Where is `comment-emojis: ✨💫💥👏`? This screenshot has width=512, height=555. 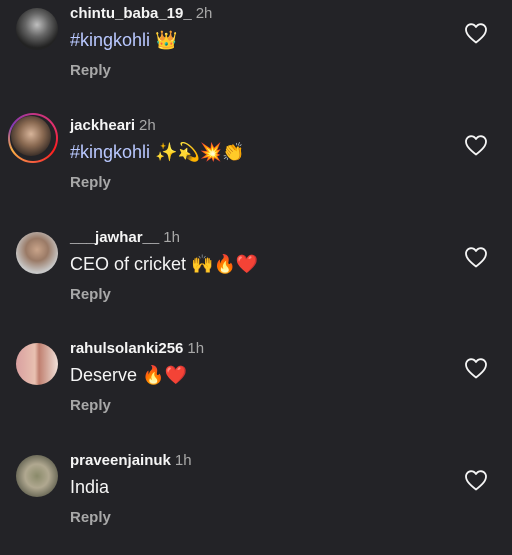 comment-emojis: ✨💫💥👏 is located at coordinates (200, 152).